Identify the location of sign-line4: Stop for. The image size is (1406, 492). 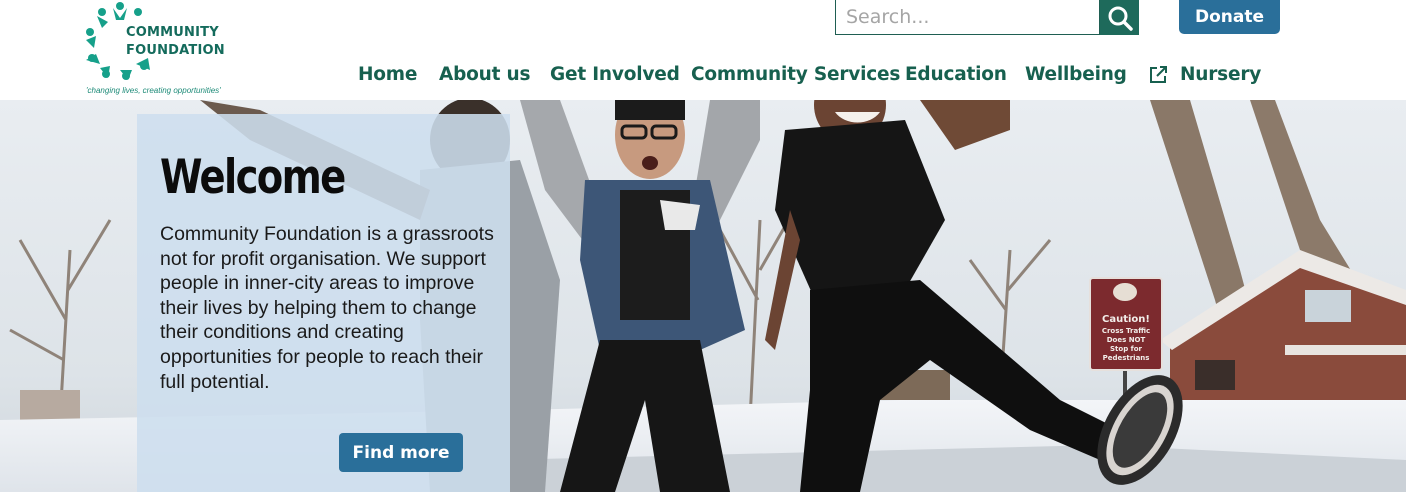
(1126, 349).